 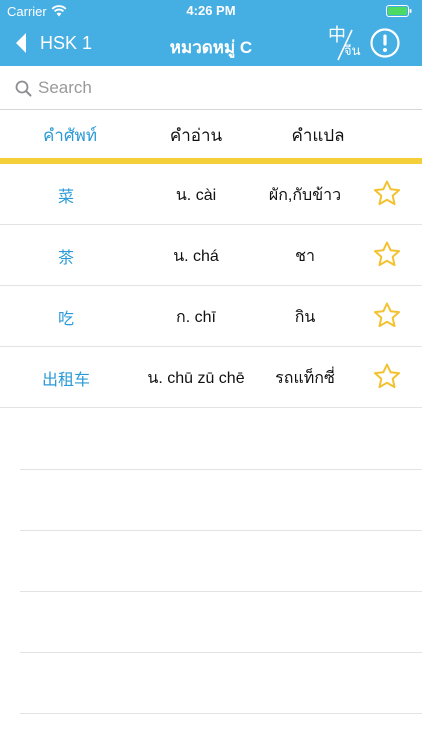 What do you see at coordinates (196, 135) in the screenshot?
I see `tab-reading: คำอ่าน` at bounding box center [196, 135].